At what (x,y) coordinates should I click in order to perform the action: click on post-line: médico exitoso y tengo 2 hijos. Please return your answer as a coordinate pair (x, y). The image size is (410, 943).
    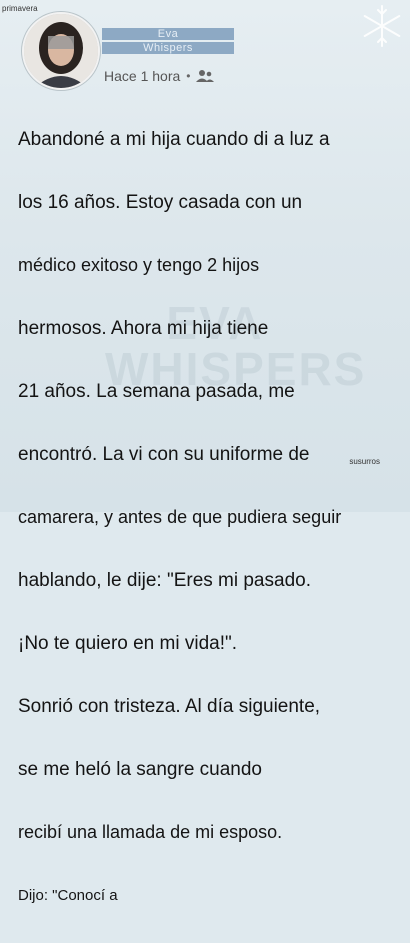
    Looking at the image, I should click on (139, 264).